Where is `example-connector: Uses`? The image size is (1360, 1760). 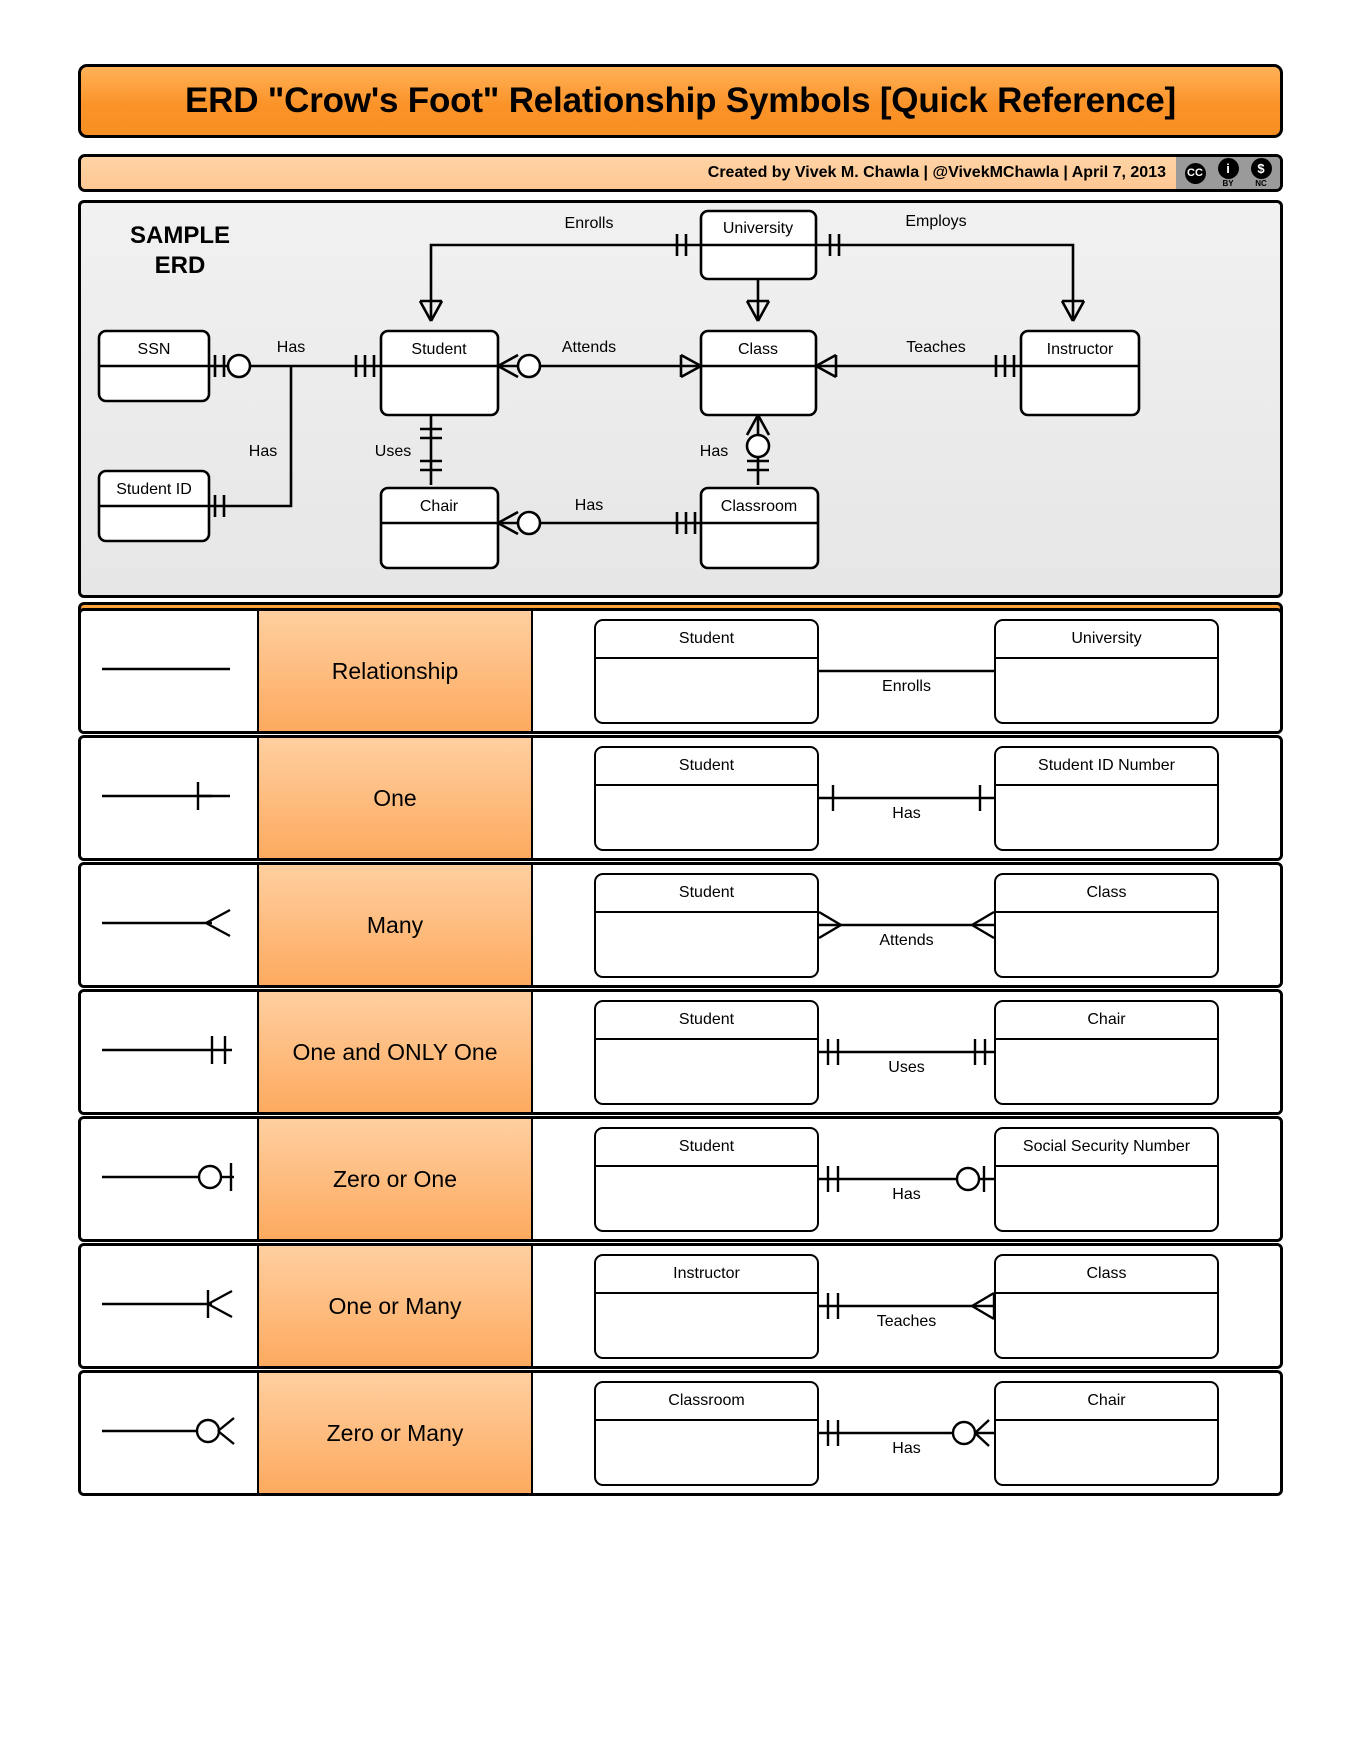 example-connector: Uses is located at coordinates (906, 1052).